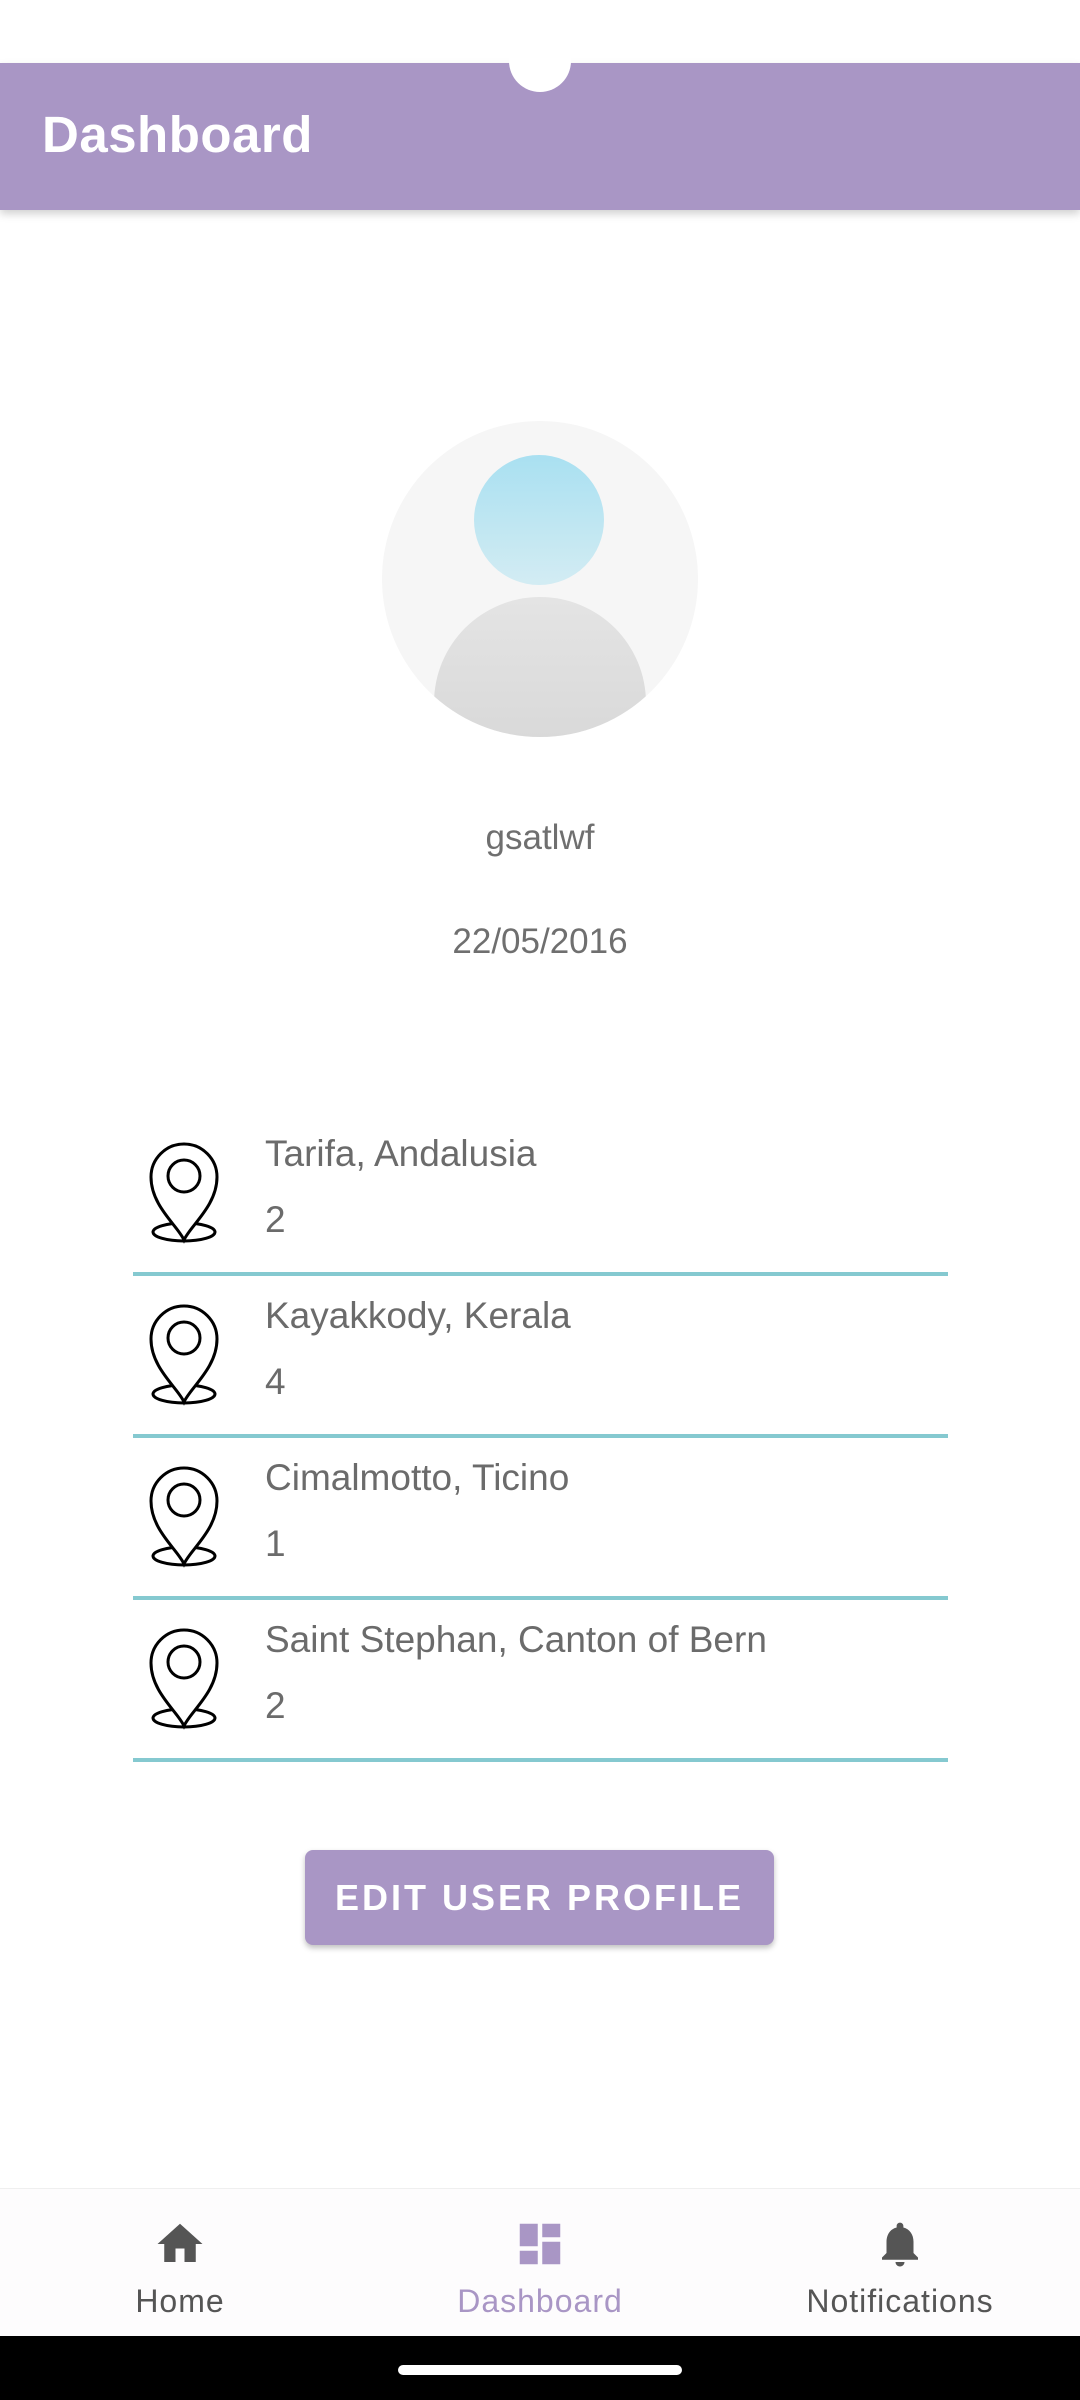 This screenshot has width=1080, height=2400. Describe the element at coordinates (417, 1477) in the screenshot. I see `place-name: Cimalmotto, Ticino` at that location.